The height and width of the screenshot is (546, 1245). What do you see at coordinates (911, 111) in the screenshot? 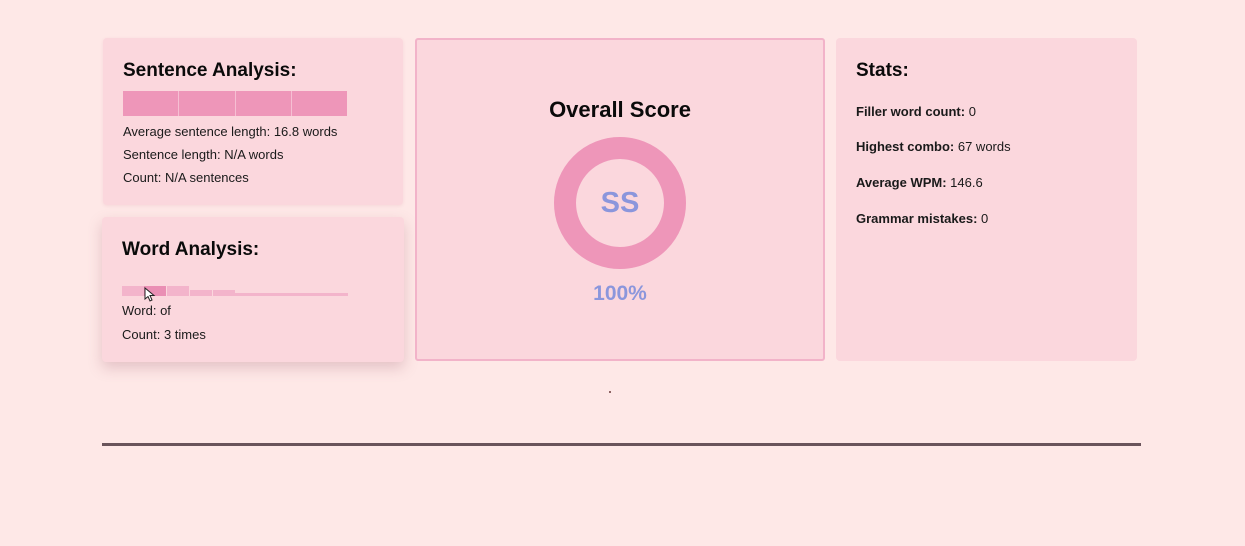
I see `stat-label: Filler word count:` at bounding box center [911, 111].